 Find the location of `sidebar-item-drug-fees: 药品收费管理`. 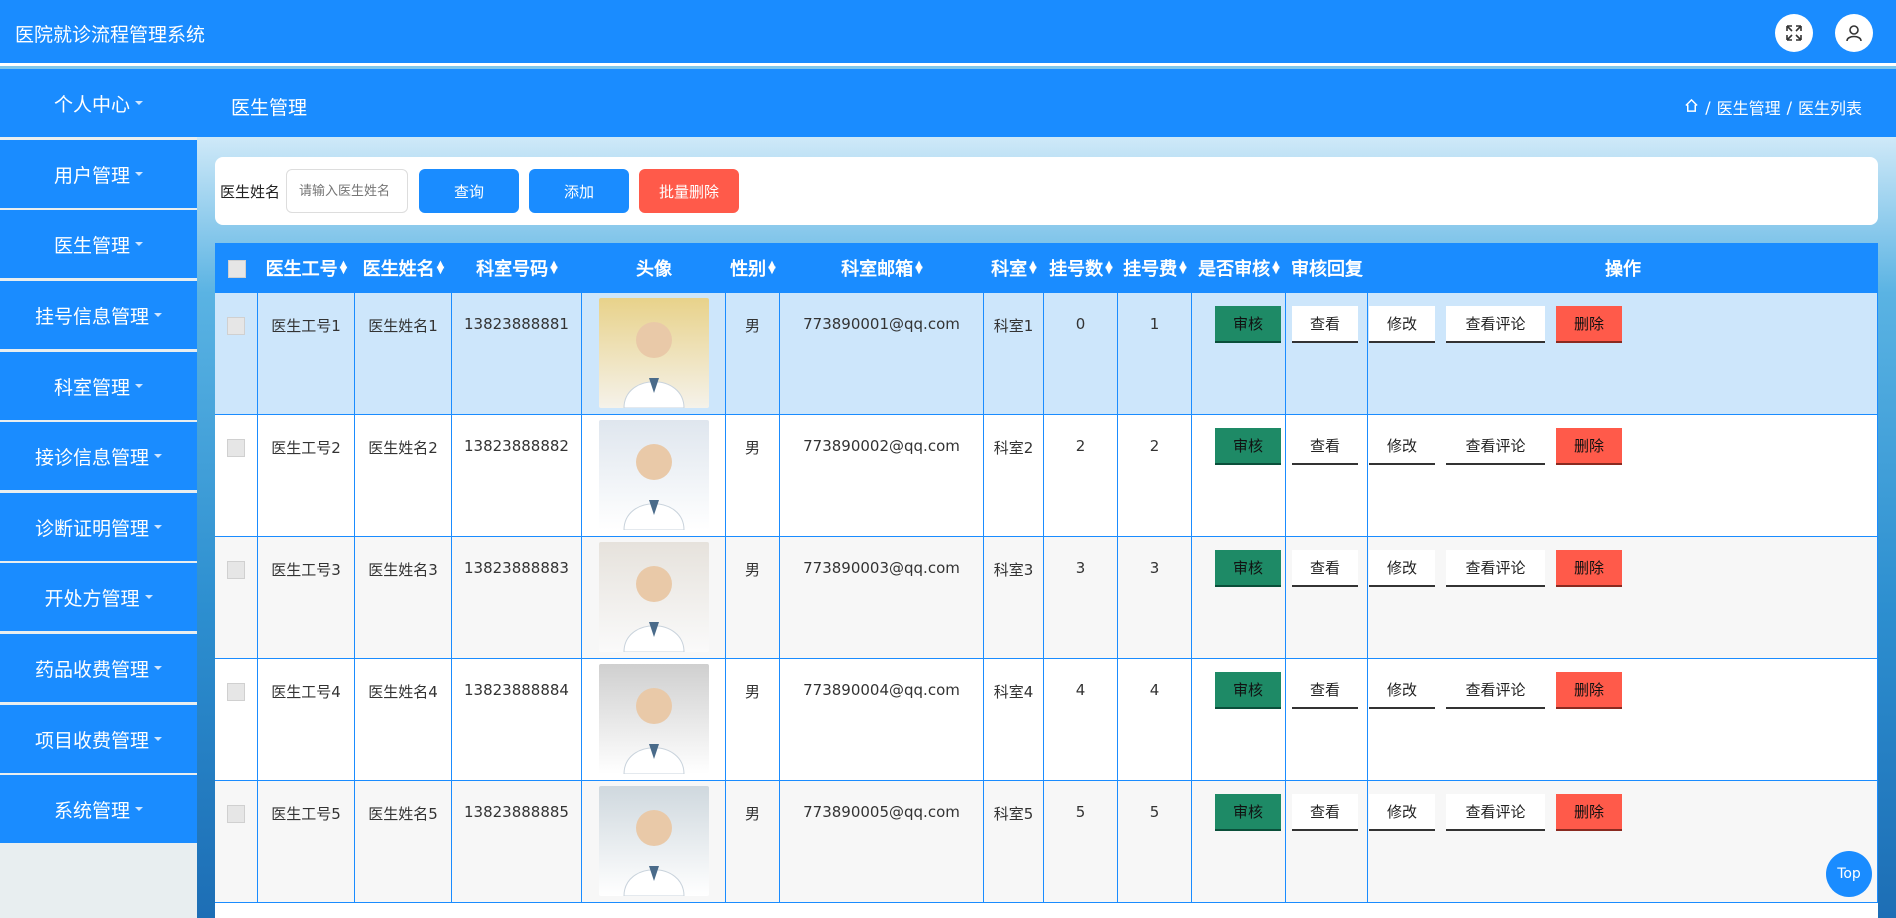

sidebar-item-drug-fees: 药品收费管理 is located at coordinates (98, 668).